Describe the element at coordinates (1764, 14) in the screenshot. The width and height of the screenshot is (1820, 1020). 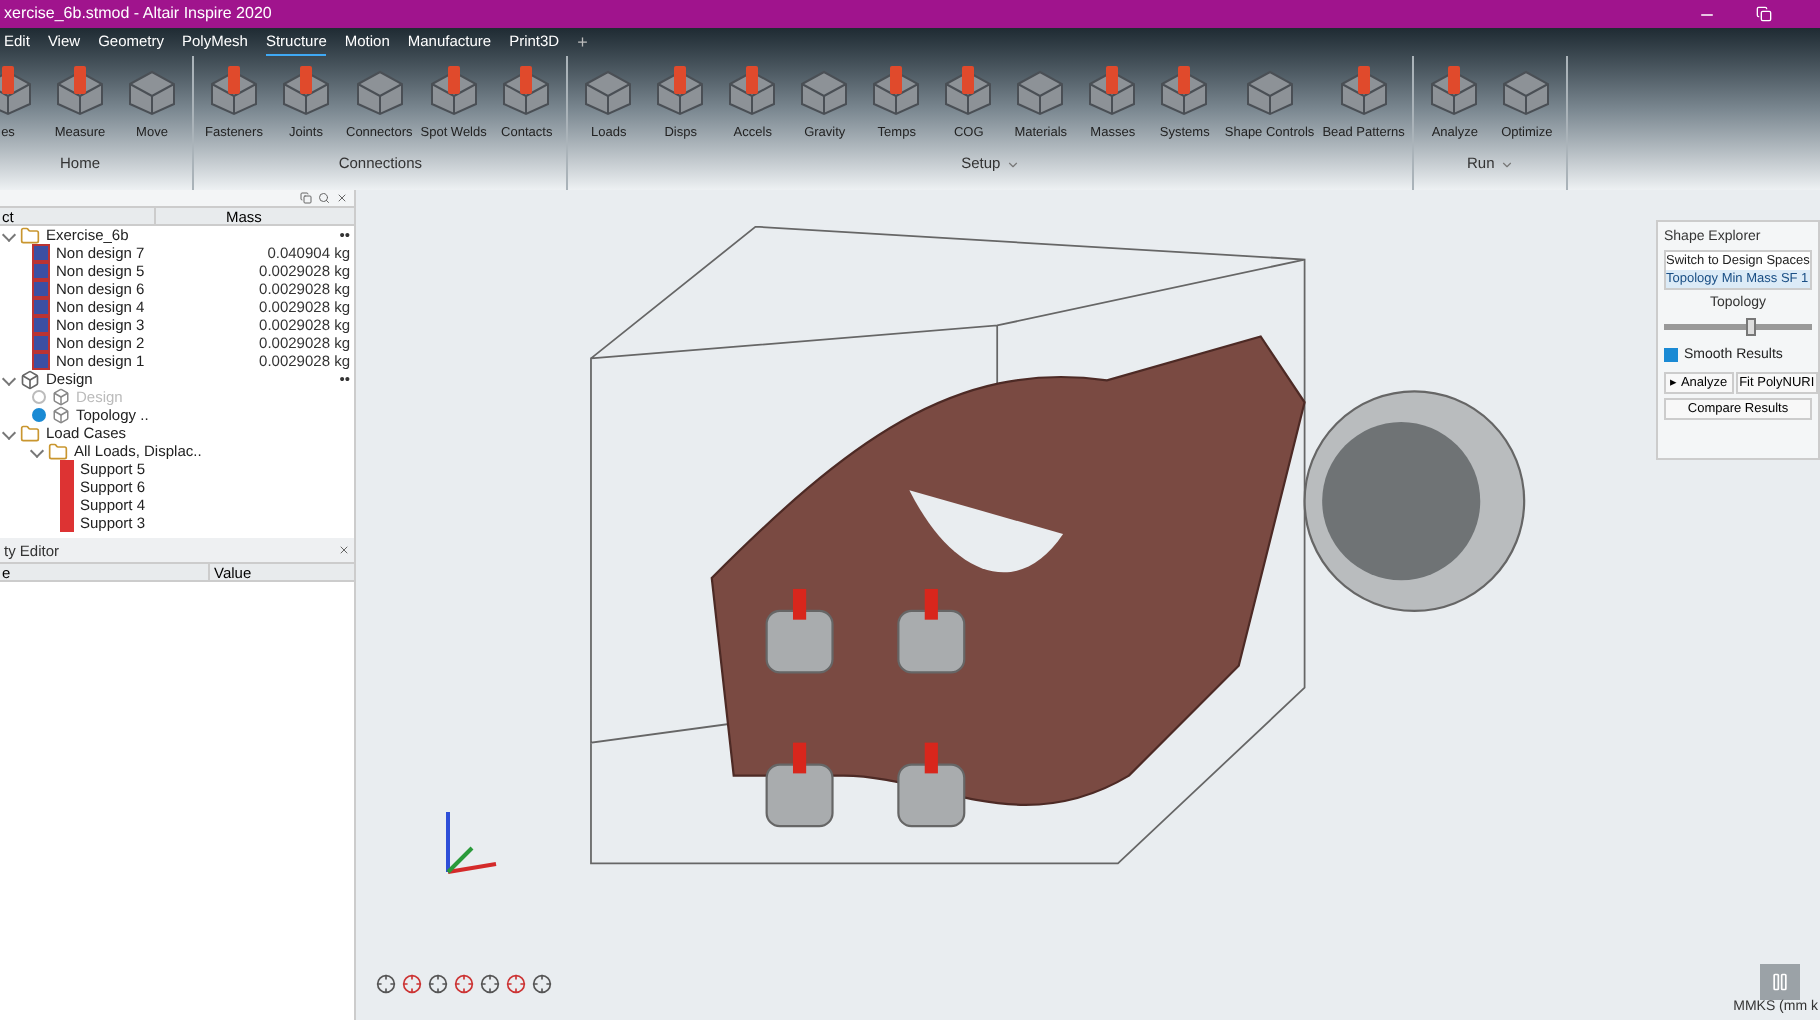
I see `restore-icon` at that location.